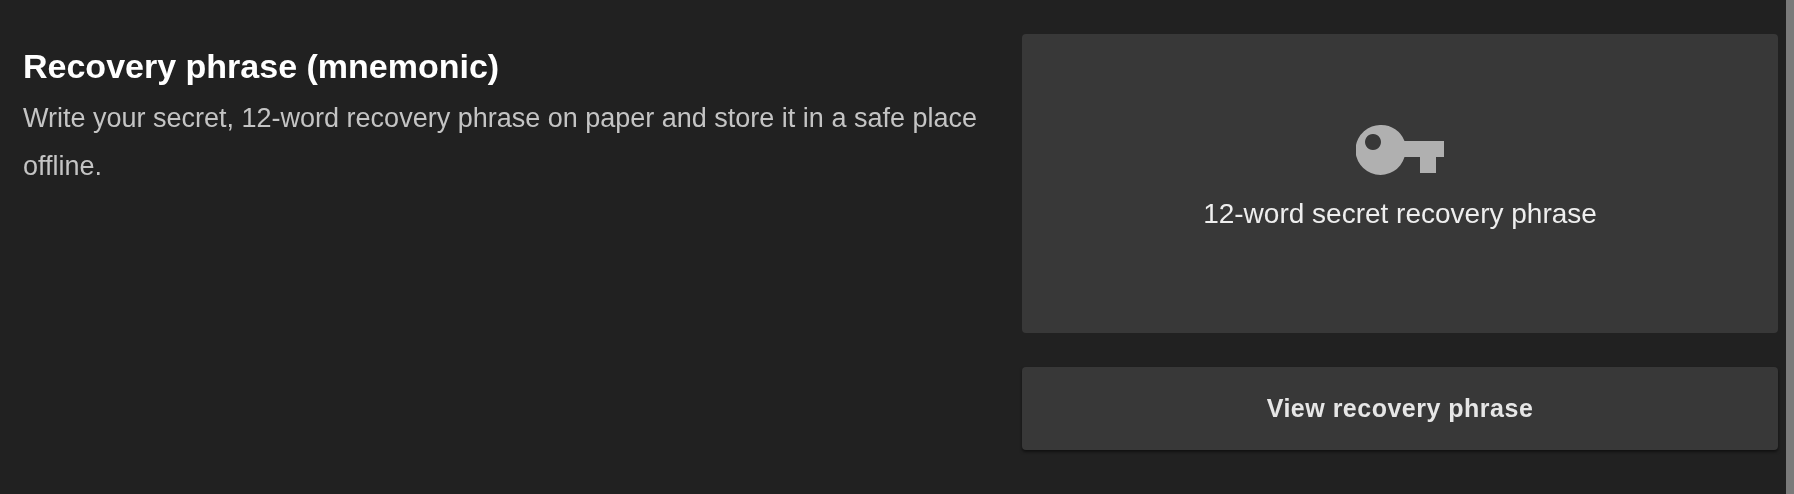 The height and width of the screenshot is (494, 1794). Describe the element at coordinates (500, 142) in the screenshot. I see `section-description: Write your secret, 12-word recovery phrase on paper and store it in a safe place offline.` at that location.